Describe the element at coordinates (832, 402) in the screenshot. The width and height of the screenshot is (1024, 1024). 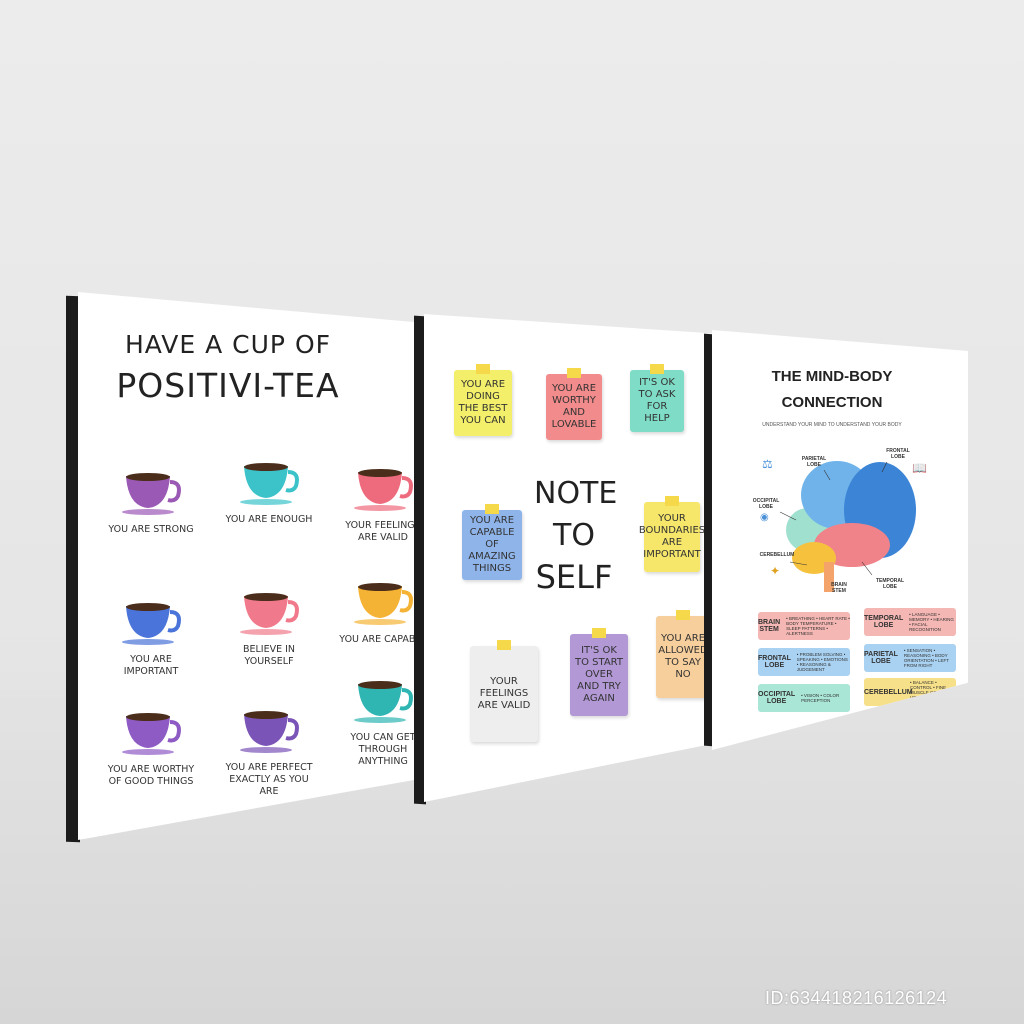
I see `brain-title-line2: CONNECTION` at that location.